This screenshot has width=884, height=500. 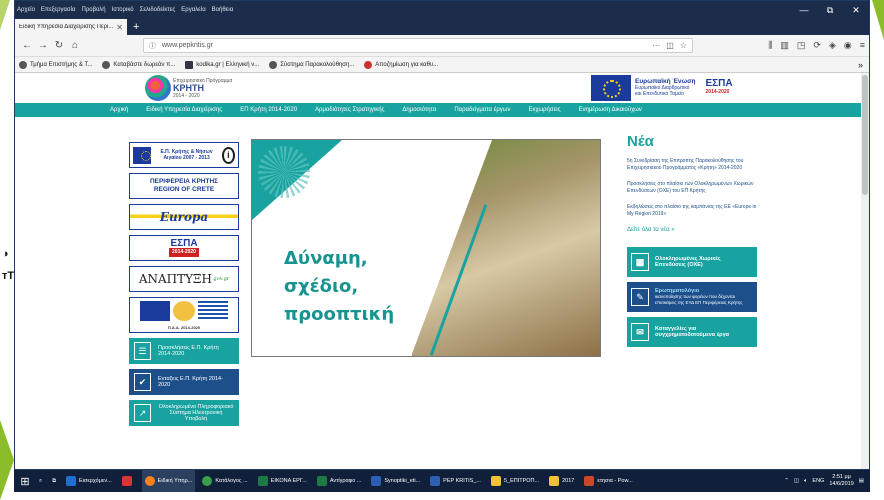 What do you see at coordinates (58, 10) in the screenshot?
I see `menu-edit: Επεξεργασία` at bounding box center [58, 10].